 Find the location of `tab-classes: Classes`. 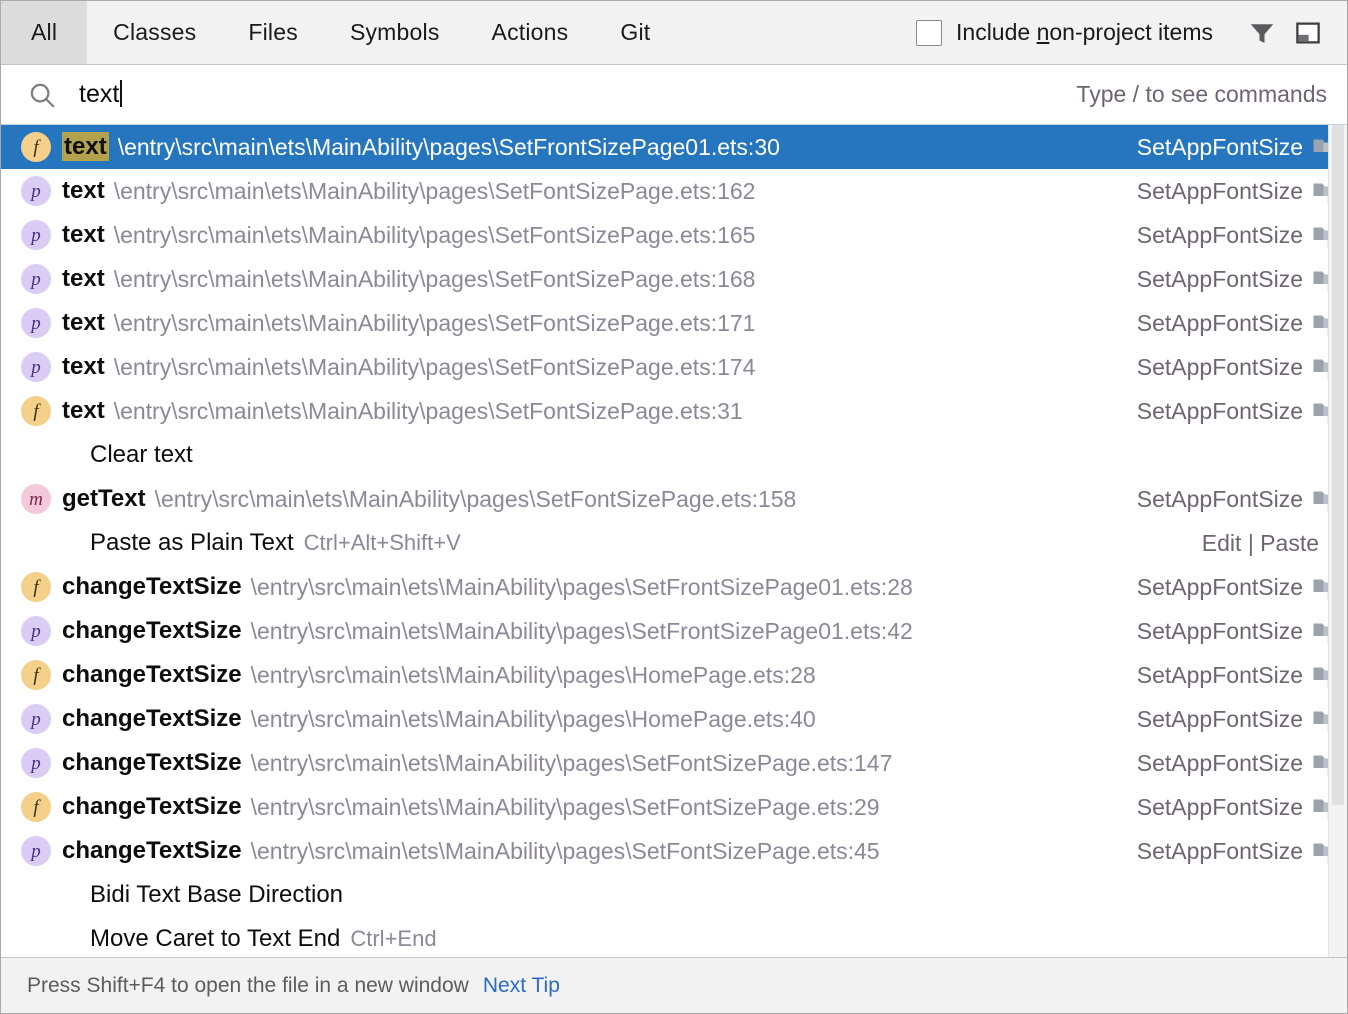

tab-classes: Classes is located at coordinates (154, 32).